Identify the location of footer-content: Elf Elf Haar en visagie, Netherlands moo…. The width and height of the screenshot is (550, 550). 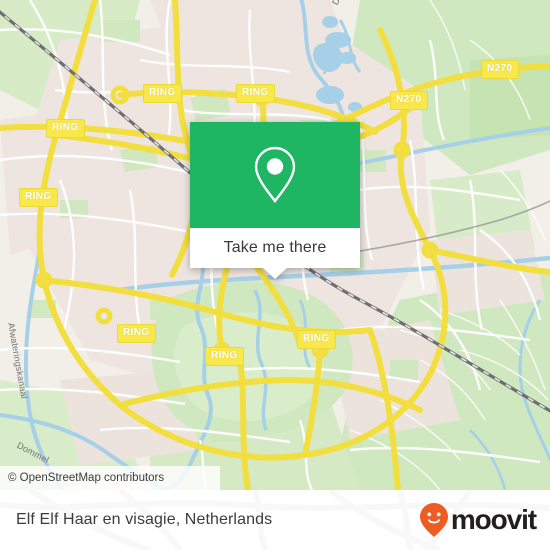
(275, 520).